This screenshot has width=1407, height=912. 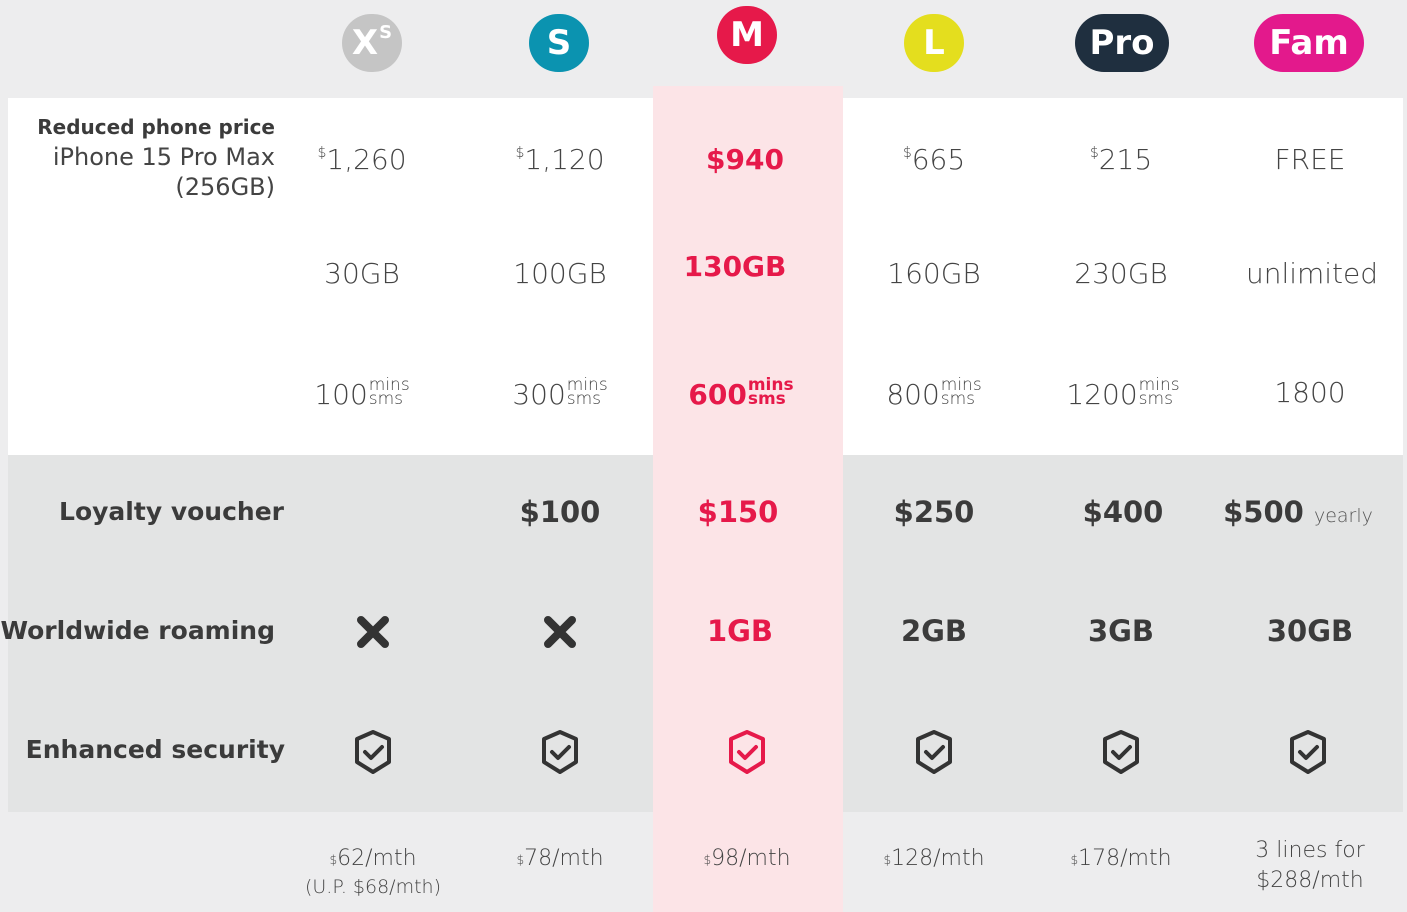 What do you see at coordinates (372, 887) in the screenshot?
I see `monthly-price-xs-usual: (U.P. $68/mth)` at bounding box center [372, 887].